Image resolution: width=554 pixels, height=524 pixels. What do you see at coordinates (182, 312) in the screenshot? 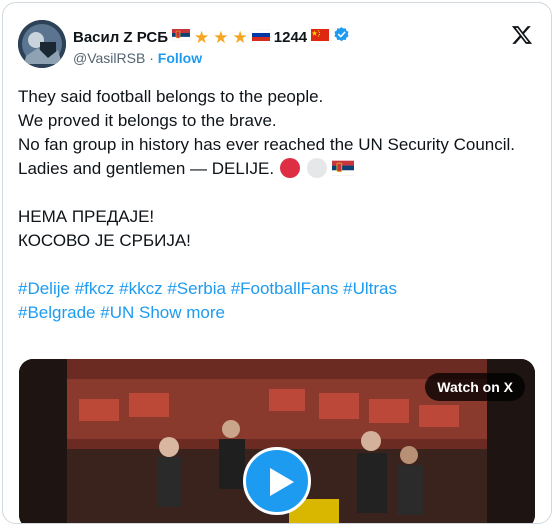
I see `show-more-link: Show more` at bounding box center [182, 312].